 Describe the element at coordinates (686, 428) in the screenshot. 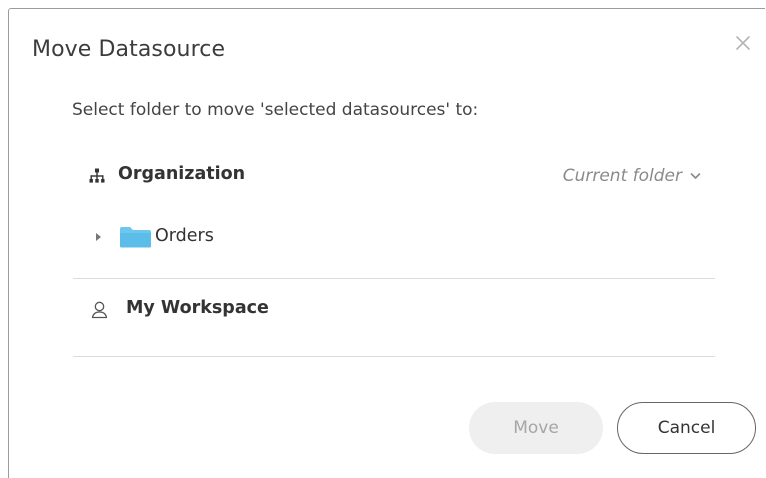

I see `cancel-button: Cancel` at that location.